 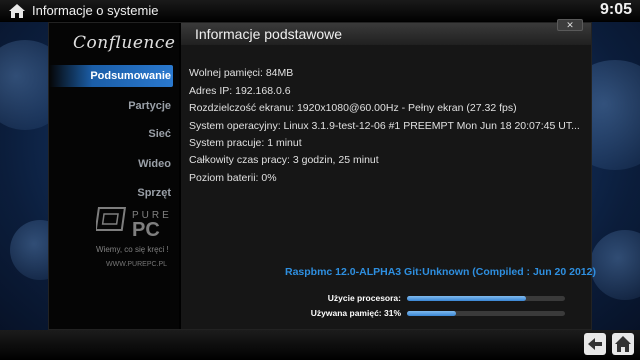 What do you see at coordinates (269, 34) in the screenshot?
I see `panel-title: Informacje podstawowe` at bounding box center [269, 34].